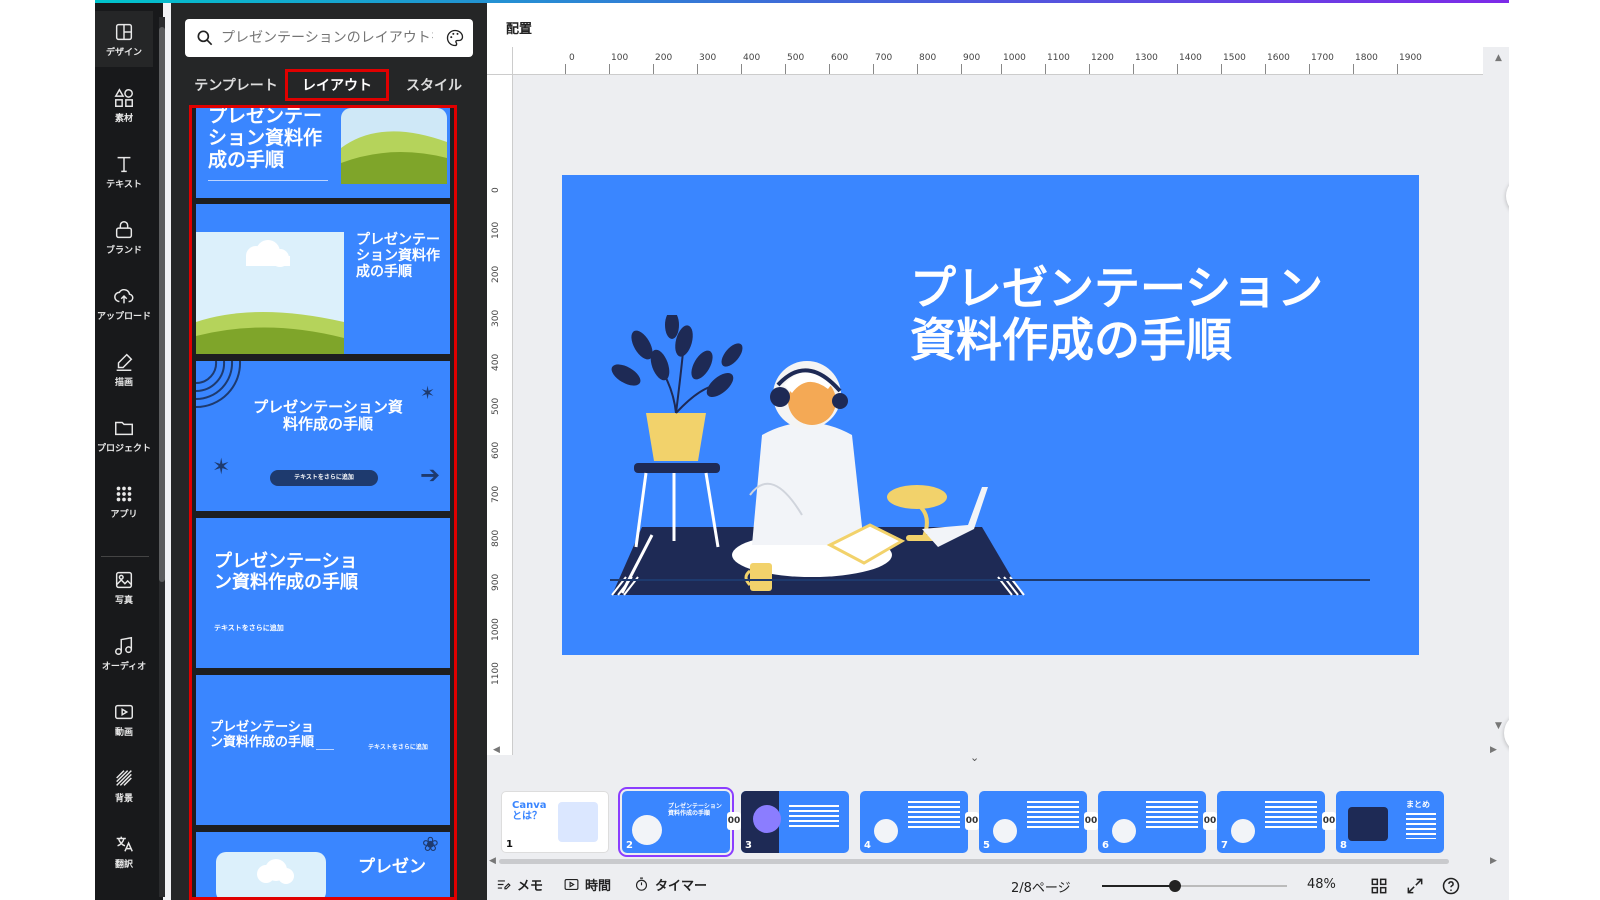  Describe the element at coordinates (519, 884) in the screenshot. I see `notes-button: メモ` at that location.